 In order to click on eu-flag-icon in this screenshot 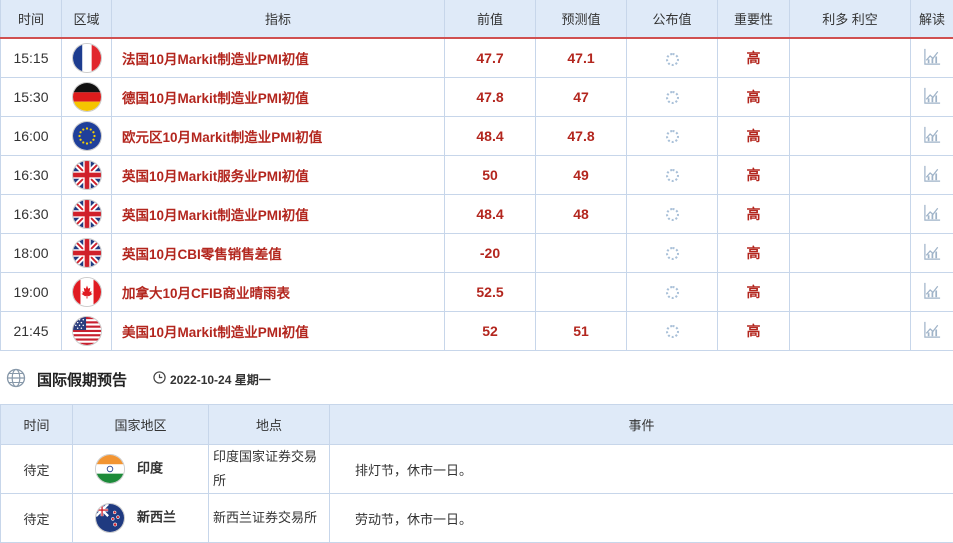, I will do `click(86, 135)`.